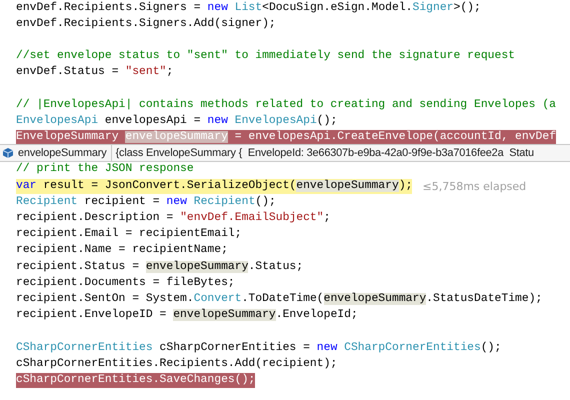 This screenshot has height=400, width=570. I want to click on code-line: envDef.Recipients.Signers = new List<DocuSign.eSign.Model.Signer>();, so click(248, 8).